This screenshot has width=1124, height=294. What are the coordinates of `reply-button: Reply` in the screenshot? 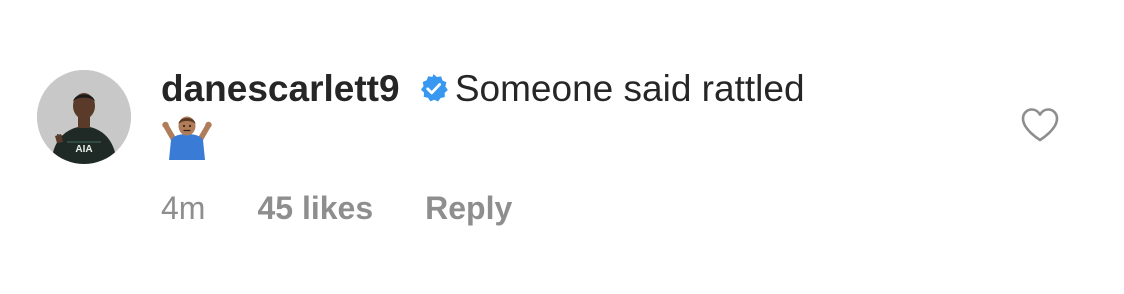 It's located at (468, 208).